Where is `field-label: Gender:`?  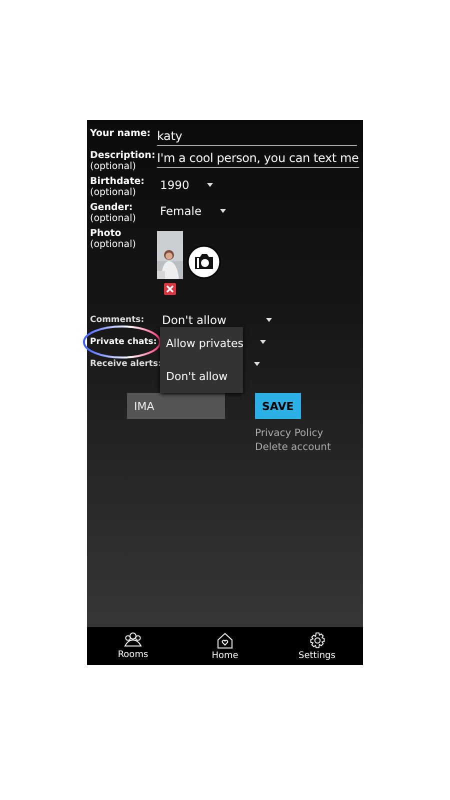
field-label: Gender: is located at coordinates (112, 207).